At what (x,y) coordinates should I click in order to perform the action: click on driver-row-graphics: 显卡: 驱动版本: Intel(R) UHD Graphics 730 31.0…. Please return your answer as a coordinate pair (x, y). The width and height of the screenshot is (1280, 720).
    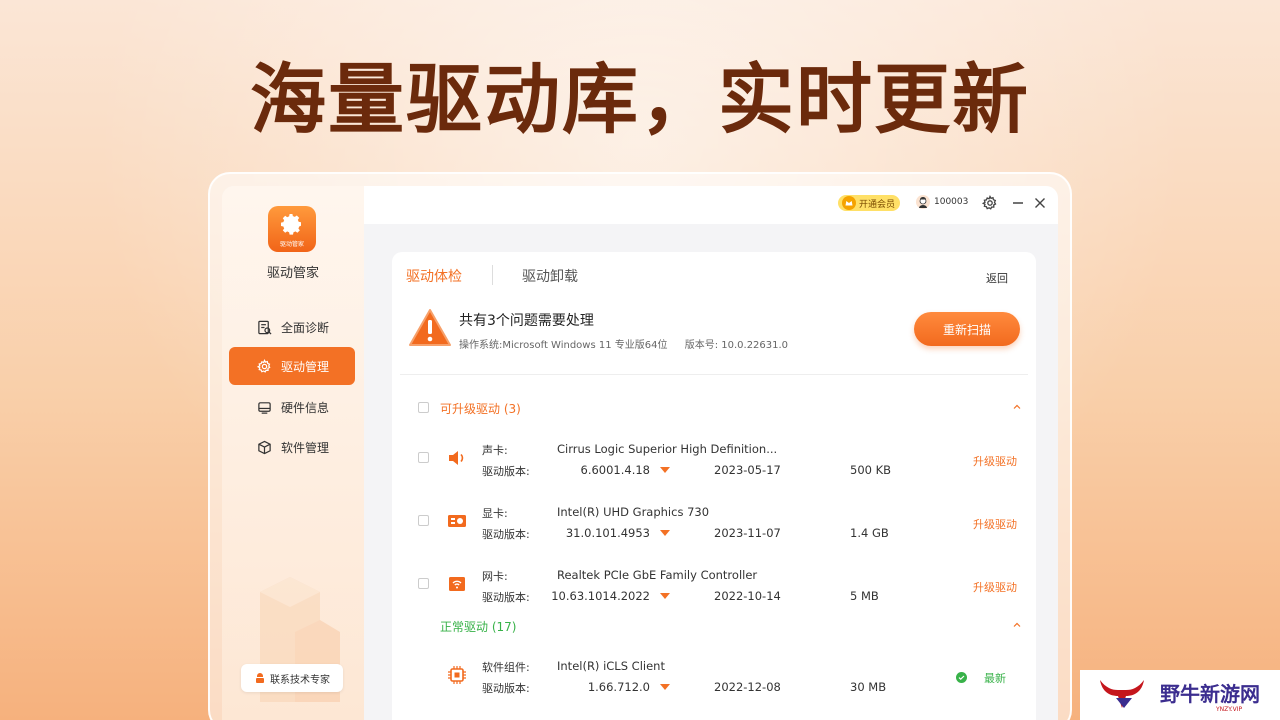
    Looking at the image, I should click on (714, 526).